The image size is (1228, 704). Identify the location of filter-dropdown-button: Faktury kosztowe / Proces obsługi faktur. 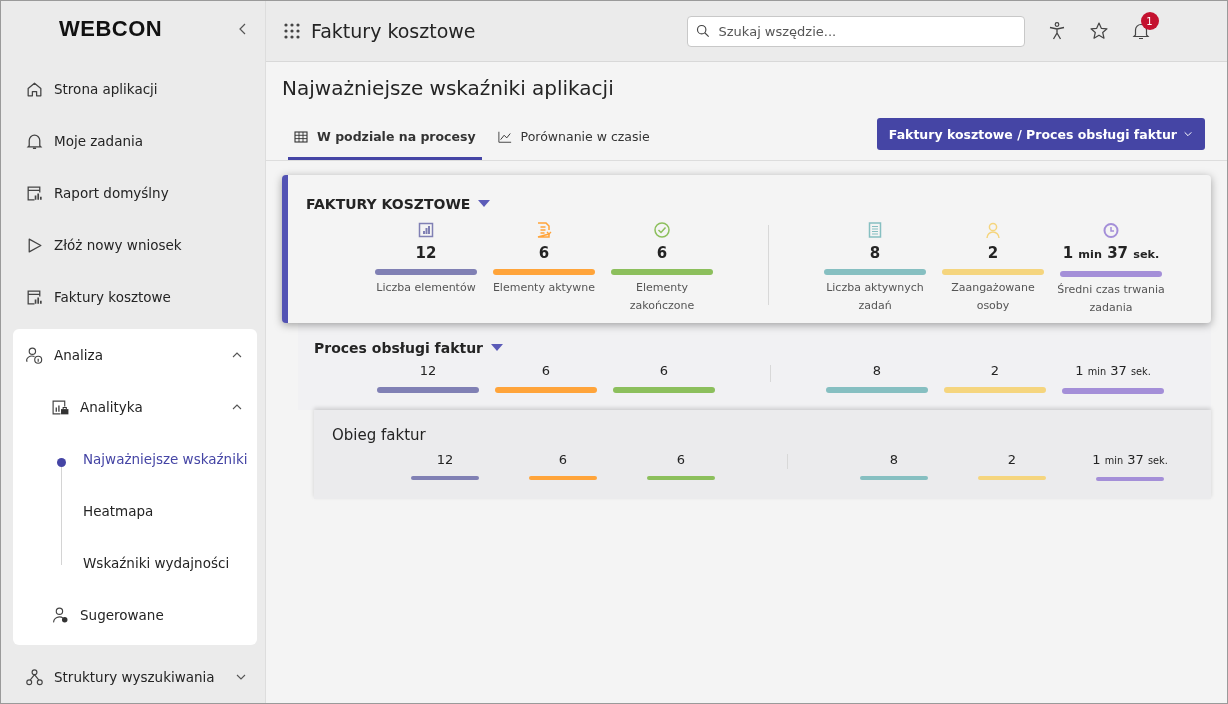
(1040, 134).